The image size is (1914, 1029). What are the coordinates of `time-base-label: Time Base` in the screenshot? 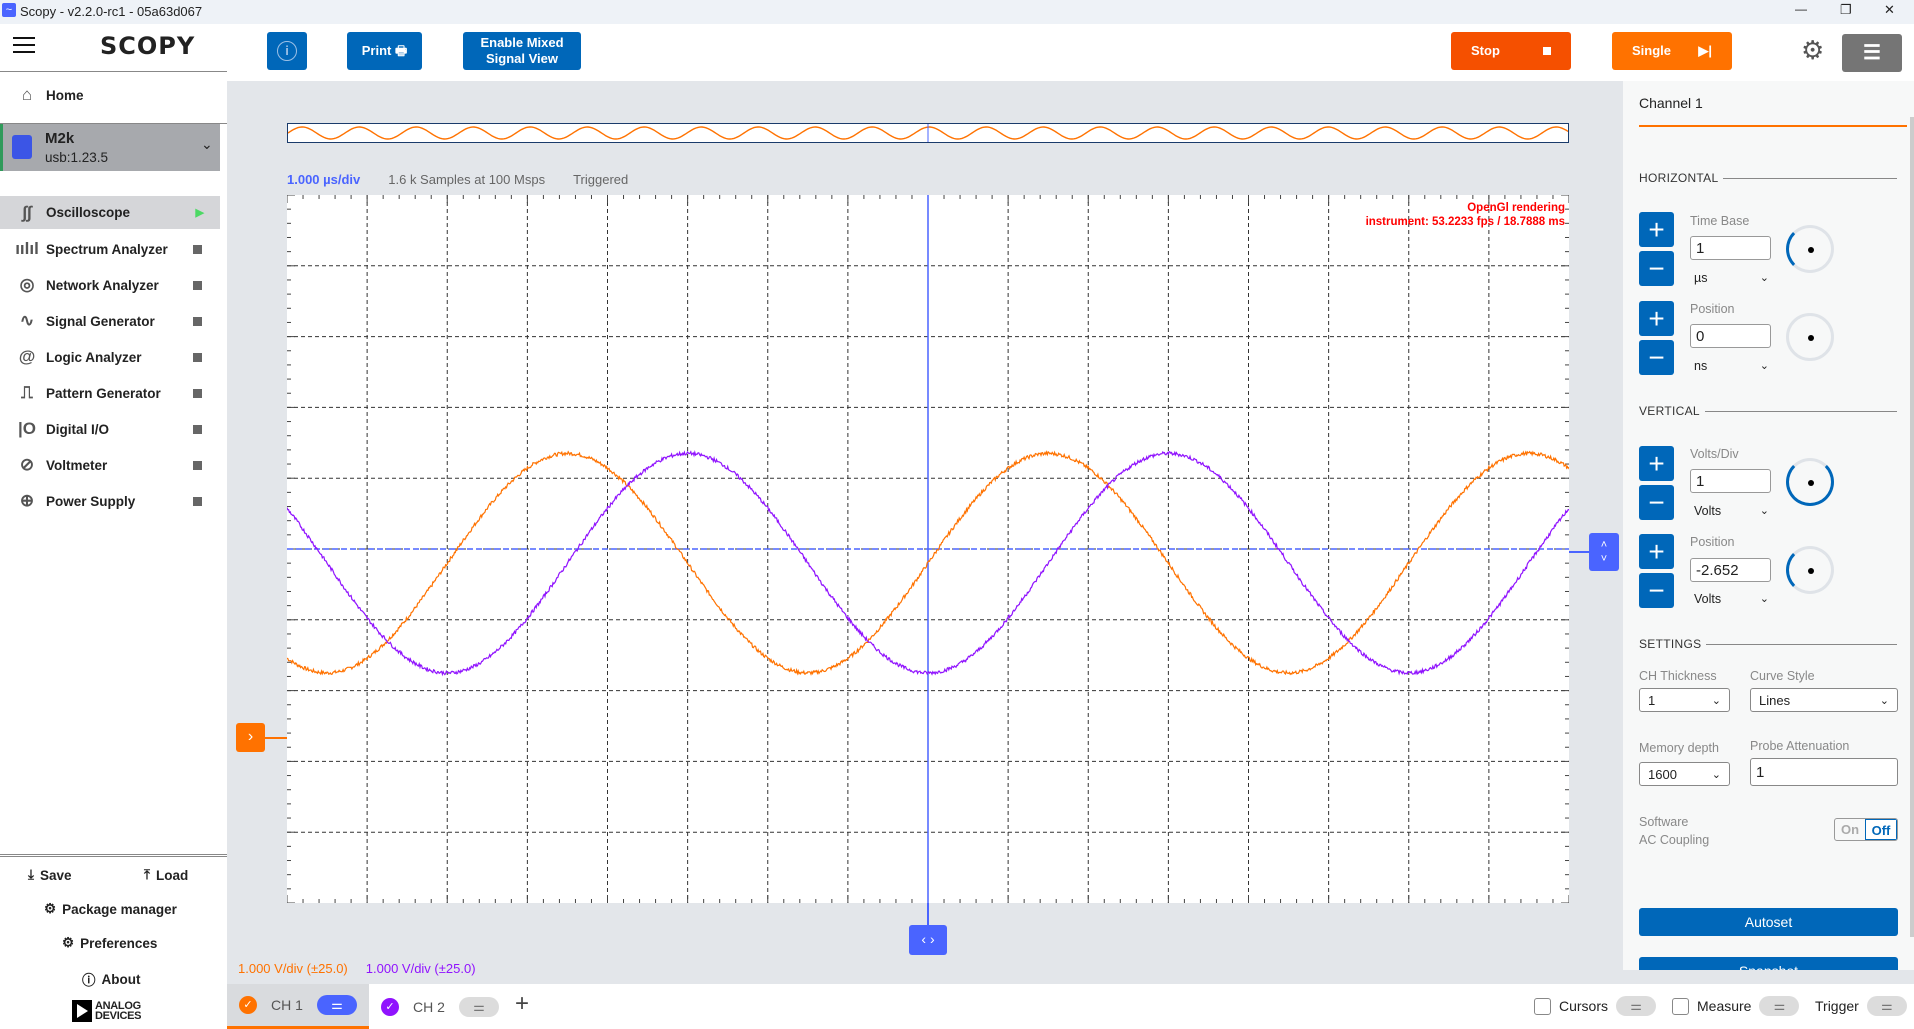 It's located at (1720, 221).